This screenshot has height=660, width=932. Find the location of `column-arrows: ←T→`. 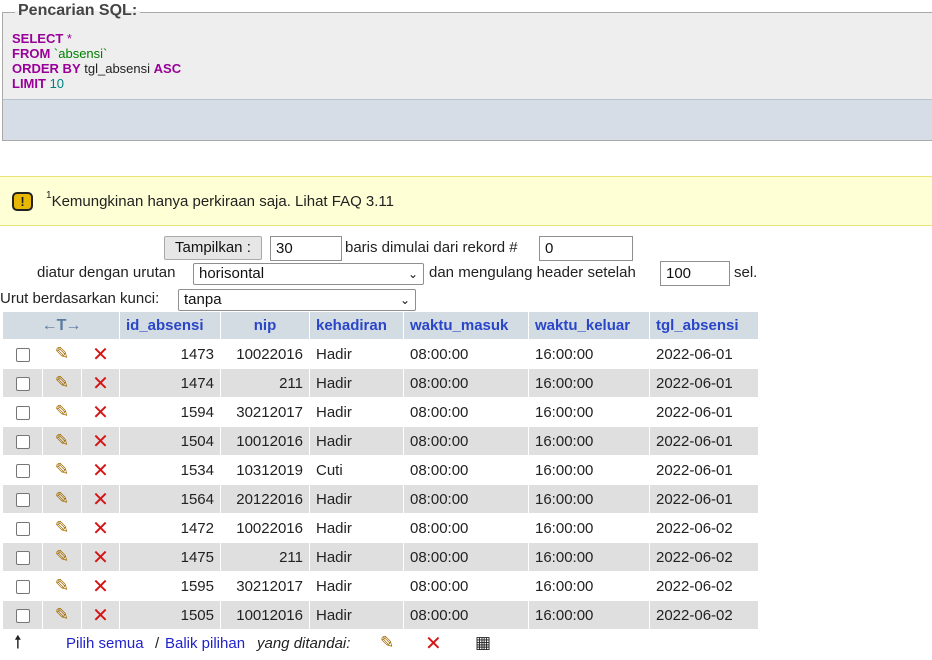

column-arrows: ←T→ is located at coordinates (61, 325).